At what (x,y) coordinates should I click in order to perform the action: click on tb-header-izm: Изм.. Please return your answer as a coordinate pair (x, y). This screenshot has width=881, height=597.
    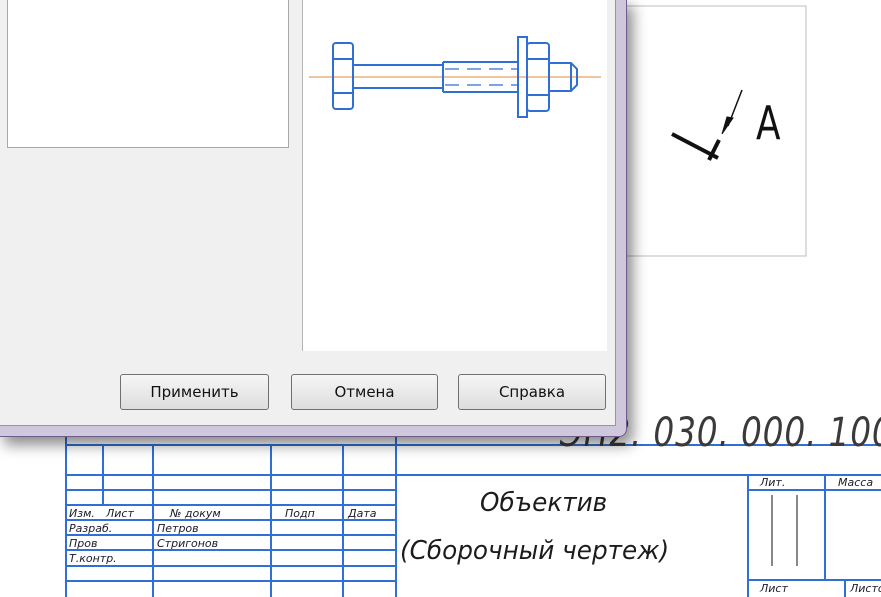
    Looking at the image, I should click on (82, 513).